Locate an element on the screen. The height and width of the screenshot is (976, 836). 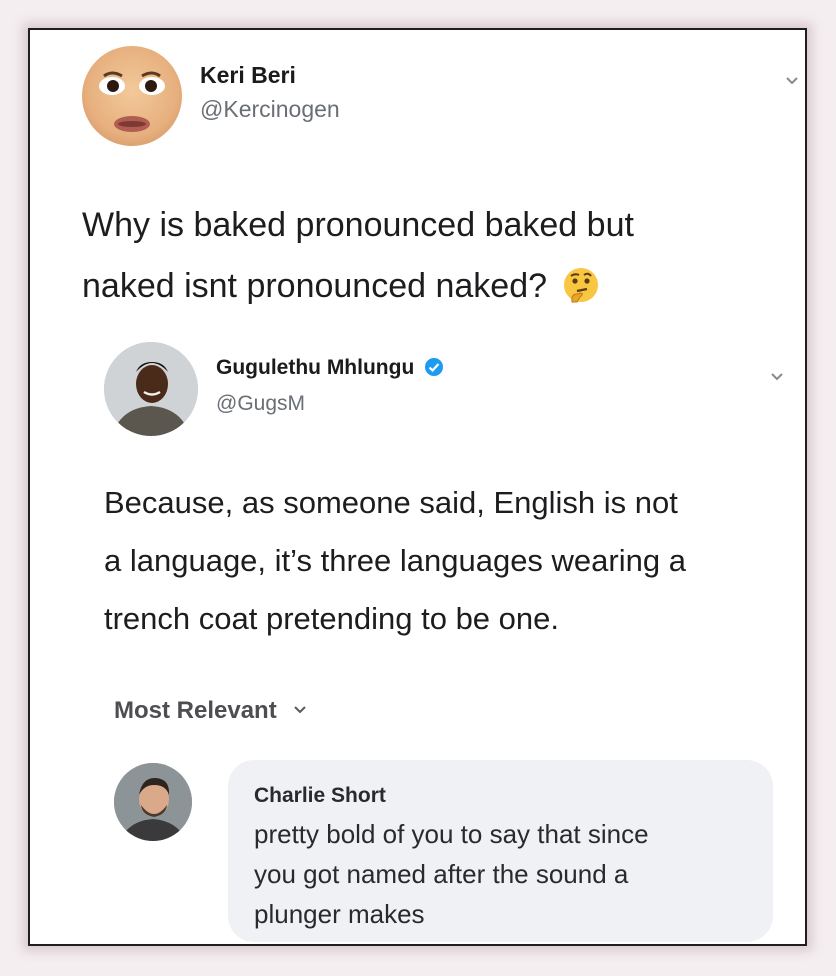
tweet2-author-name: Gugulethu Mhlungu is located at coordinates (330, 368).